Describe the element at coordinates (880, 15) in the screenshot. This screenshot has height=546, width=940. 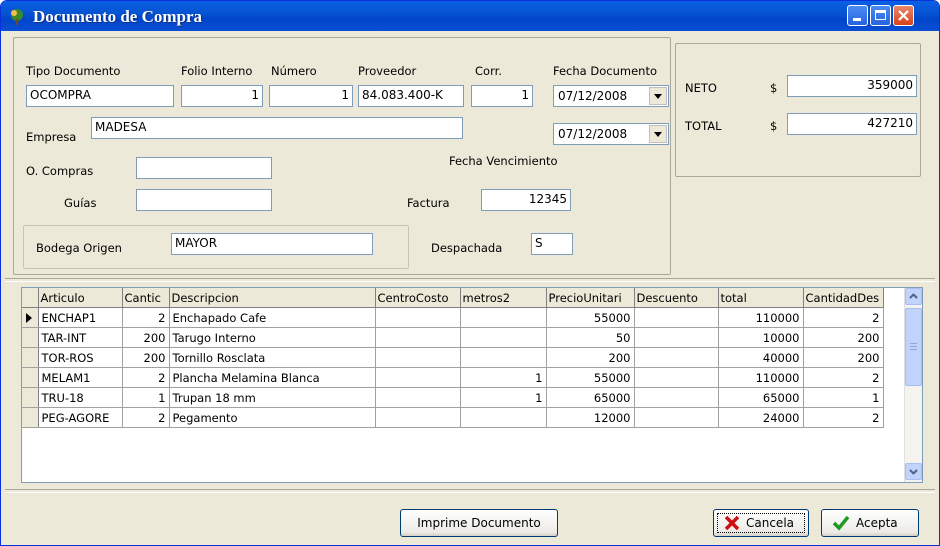
I see `maximize-button` at that location.